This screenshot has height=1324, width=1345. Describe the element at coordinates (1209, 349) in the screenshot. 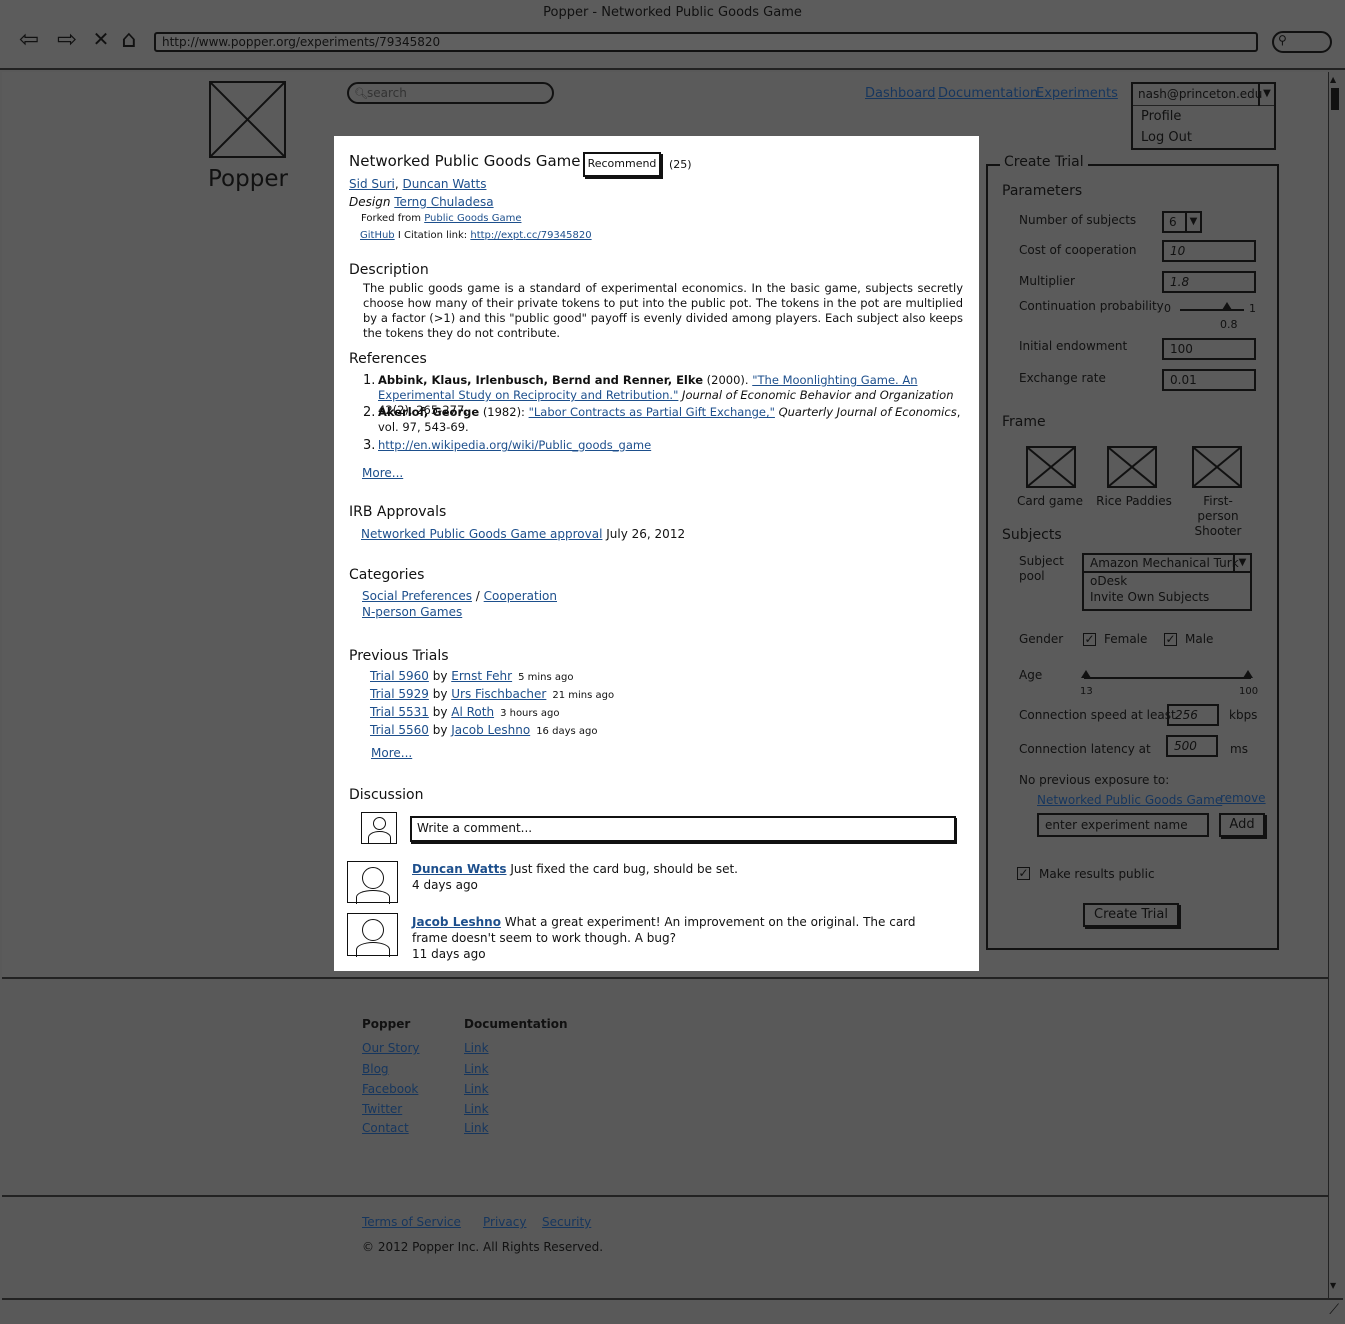

I see `endowment-input: 100` at that location.